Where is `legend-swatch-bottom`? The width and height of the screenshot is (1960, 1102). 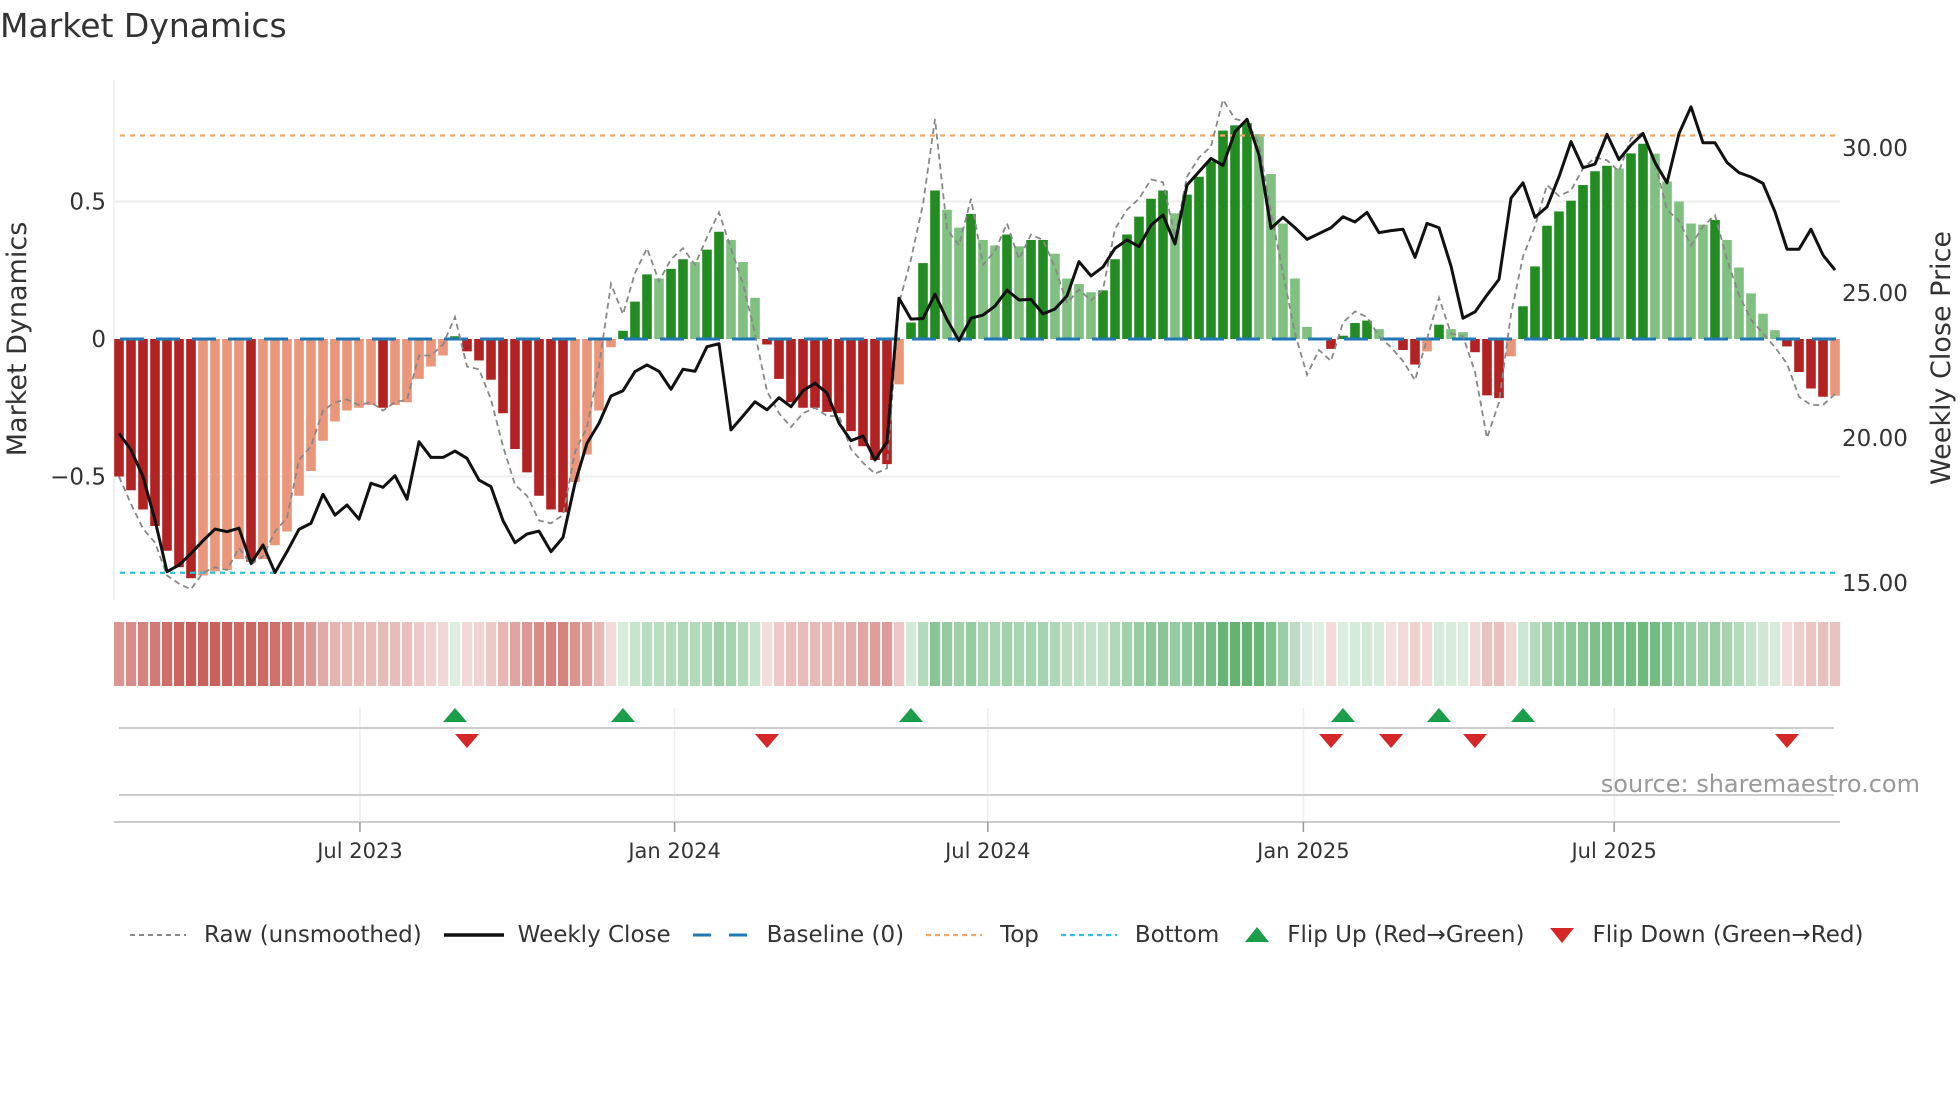 legend-swatch-bottom is located at coordinates (1088, 935).